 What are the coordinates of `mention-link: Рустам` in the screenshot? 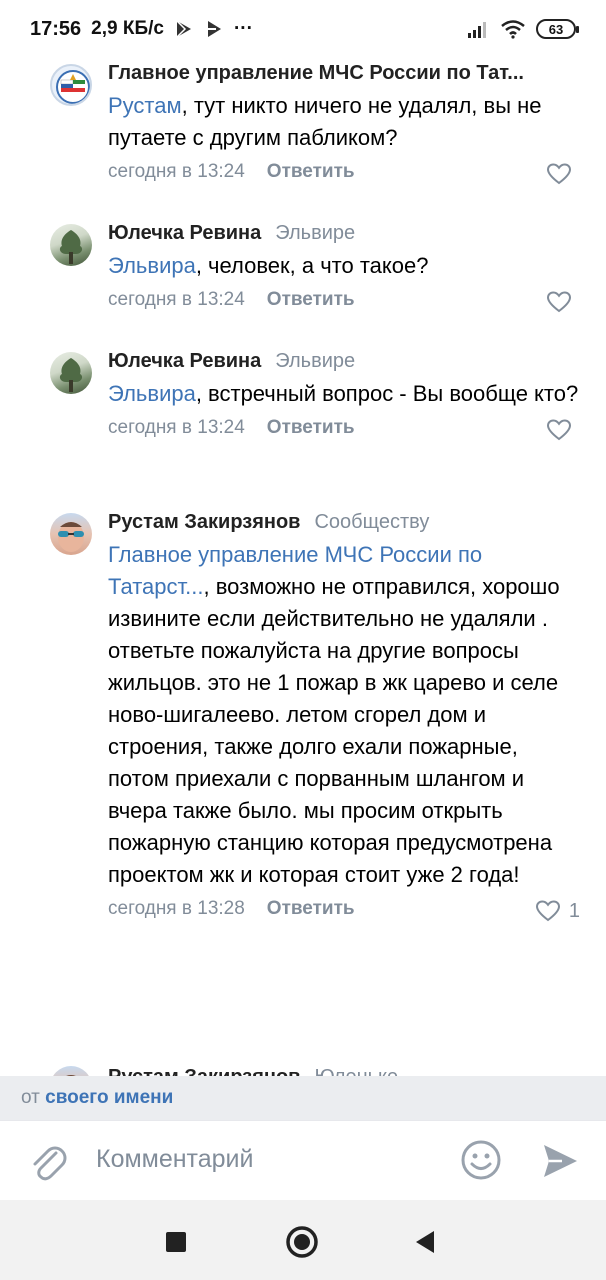 It's located at (145, 105).